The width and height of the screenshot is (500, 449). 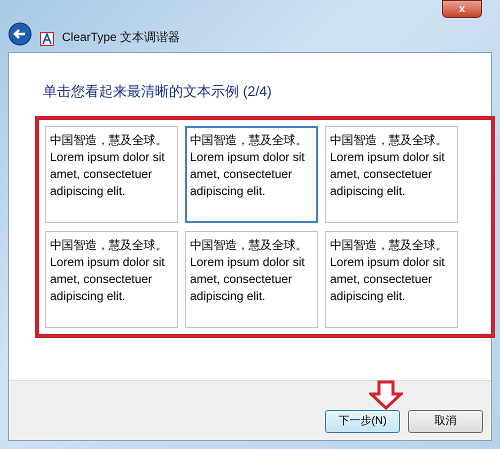 I want to click on instruction-heading: 单击您看起来最清晰的文本示例 (2/4), so click(x=158, y=91).